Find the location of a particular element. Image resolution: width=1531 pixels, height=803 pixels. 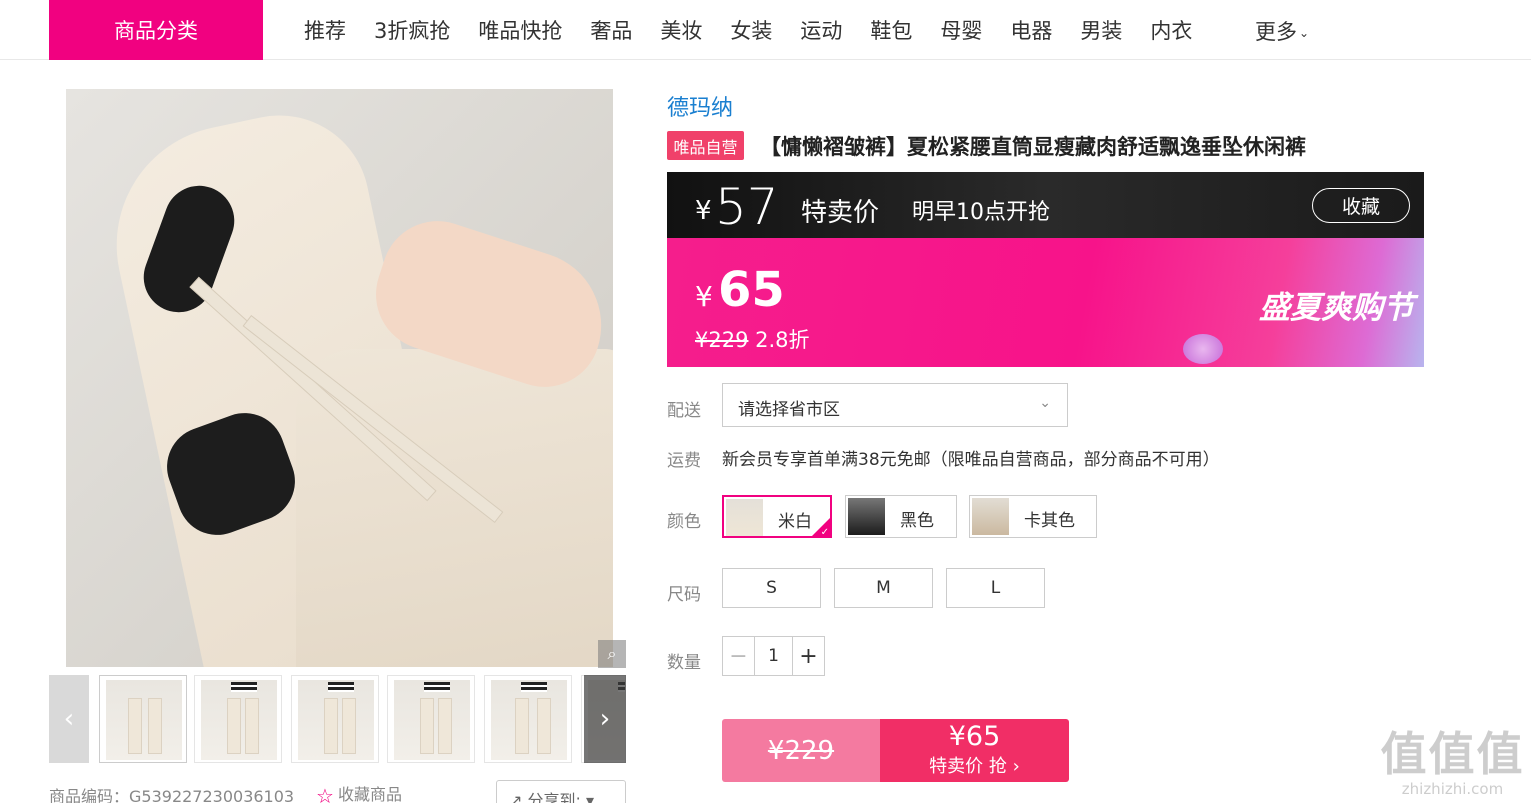

nav-more-label: 更多 is located at coordinates (1276, 32).